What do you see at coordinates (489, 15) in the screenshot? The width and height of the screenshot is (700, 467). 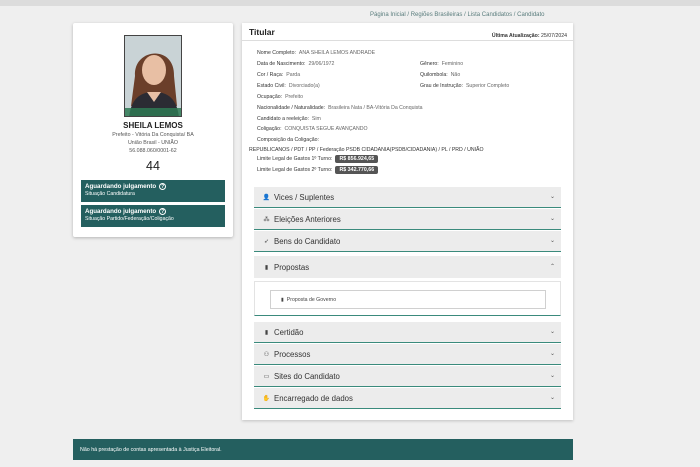 I see `breadcrumb-candidate-list: Lista Candidatos` at bounding box center [489, 15].